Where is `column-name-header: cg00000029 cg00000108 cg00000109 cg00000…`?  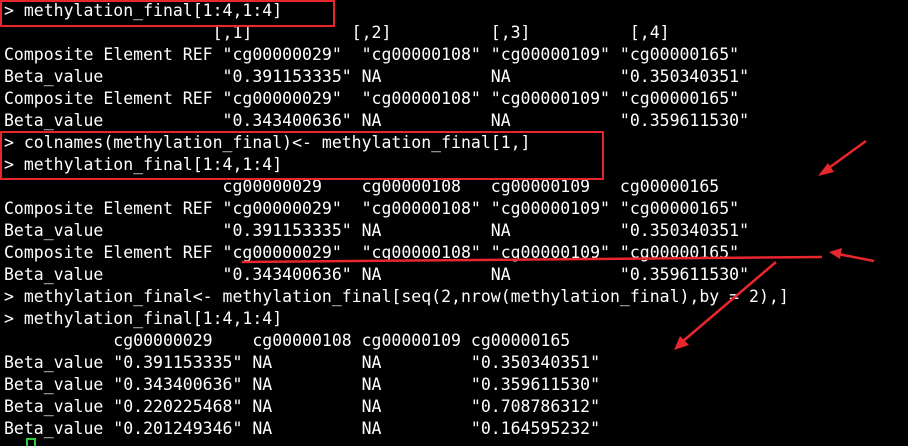
column-name-header: cg00000029 cg00000108 cg00000109 cg00000… is located at coordinates (287, 340).